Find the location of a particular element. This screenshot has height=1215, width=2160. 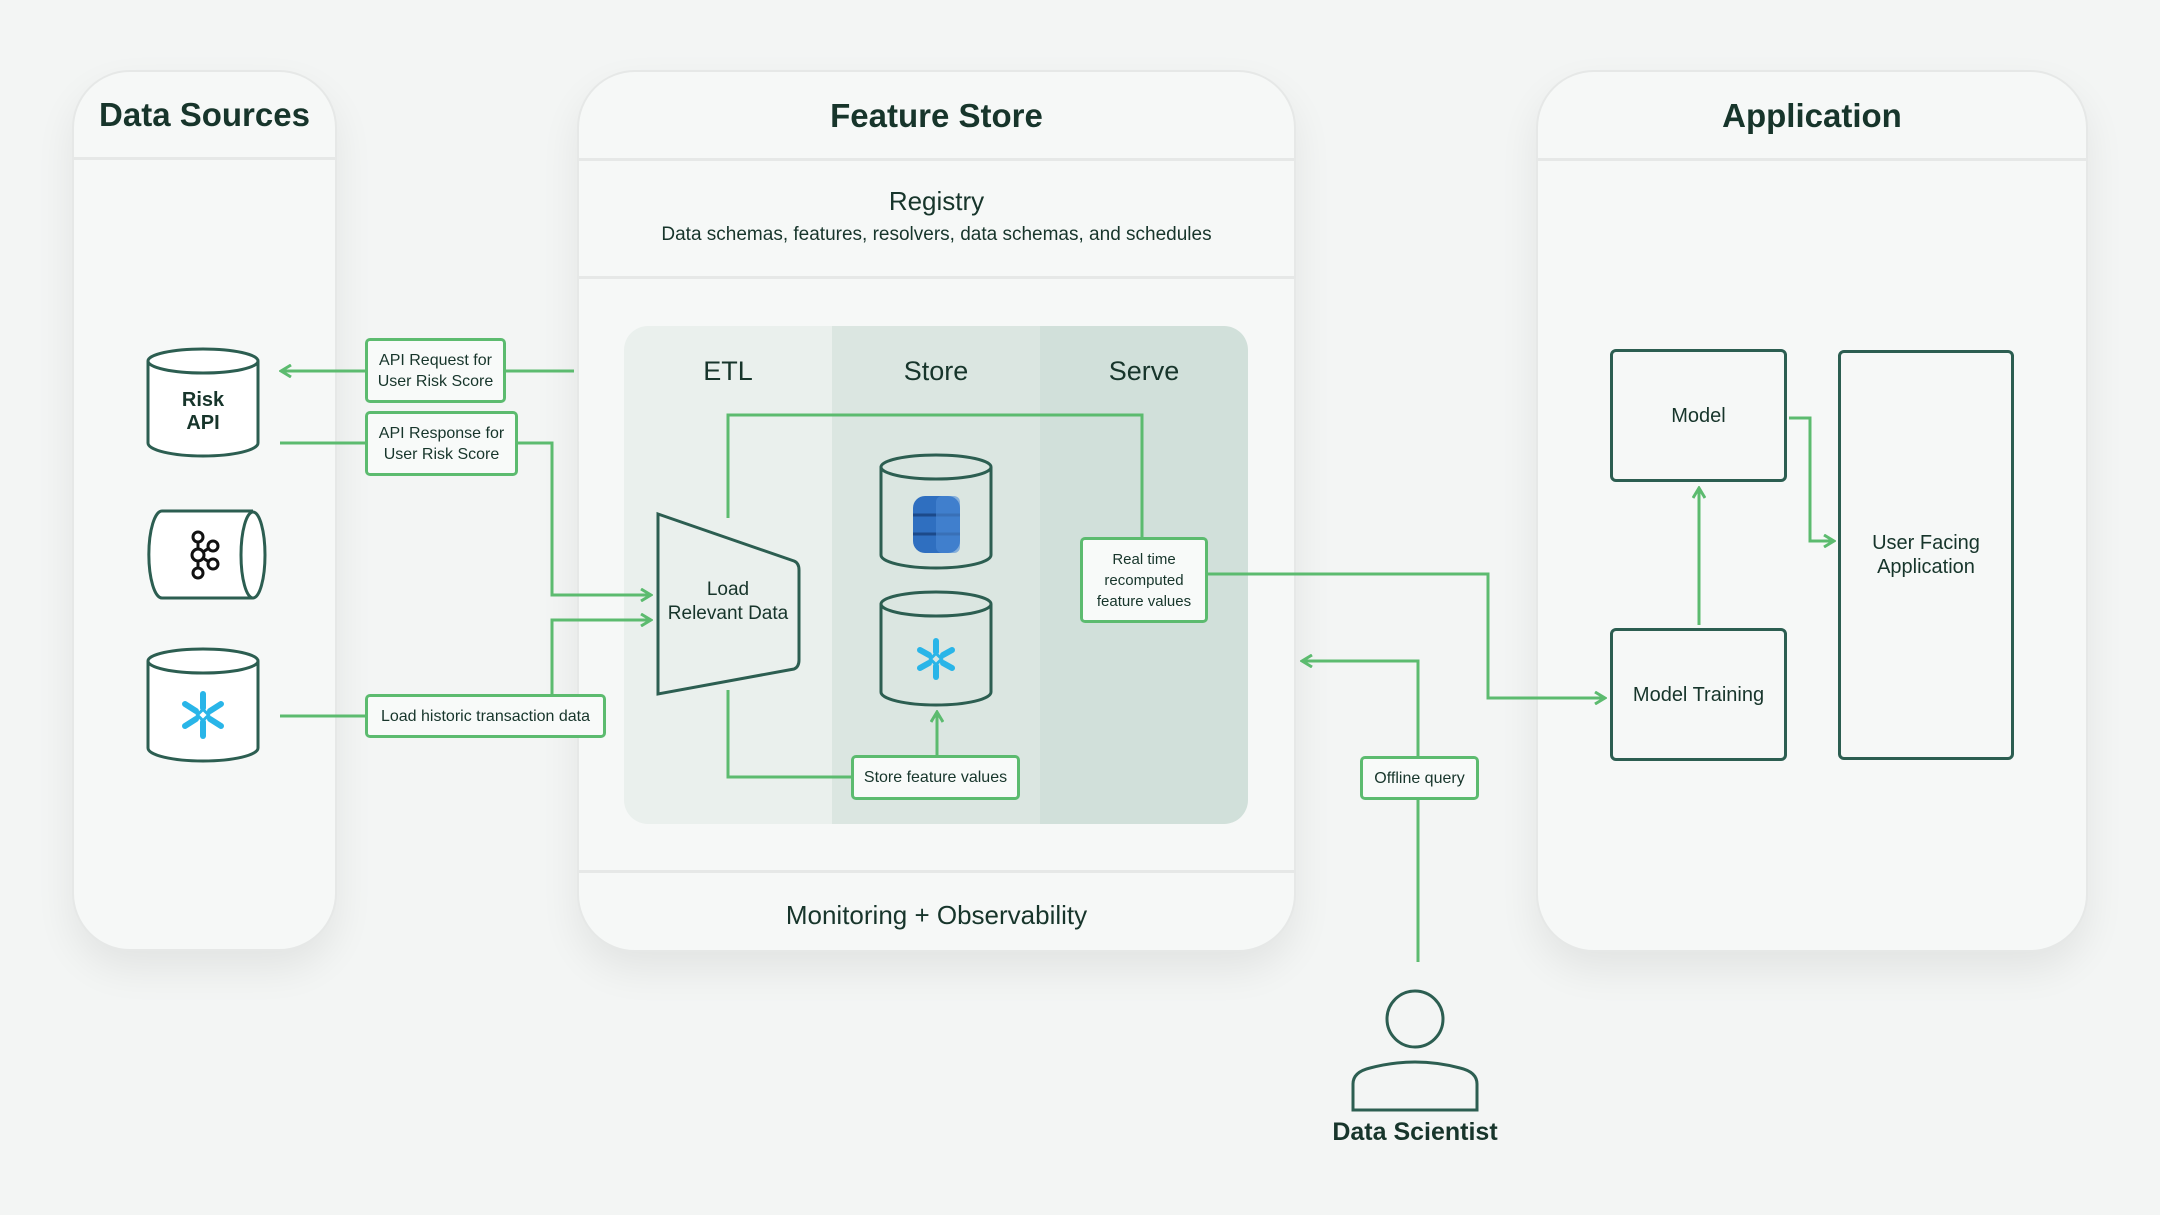

api-request-label: API Request for User Risk Score is located at coordinates (435, 370).